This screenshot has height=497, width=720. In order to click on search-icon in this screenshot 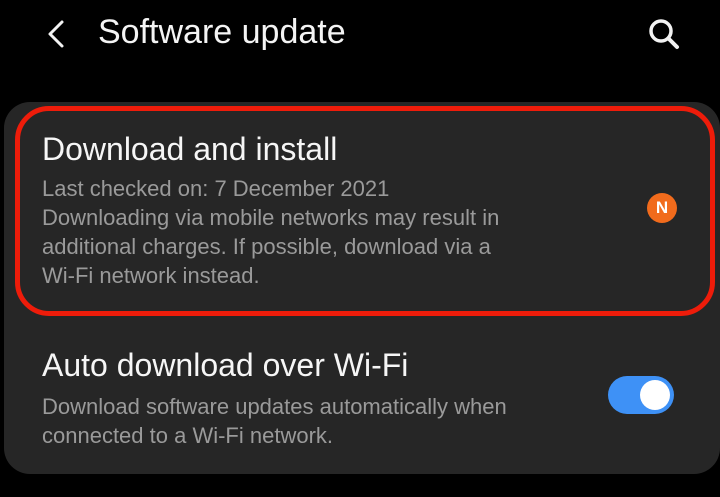, I will do `click(664, 34)`.